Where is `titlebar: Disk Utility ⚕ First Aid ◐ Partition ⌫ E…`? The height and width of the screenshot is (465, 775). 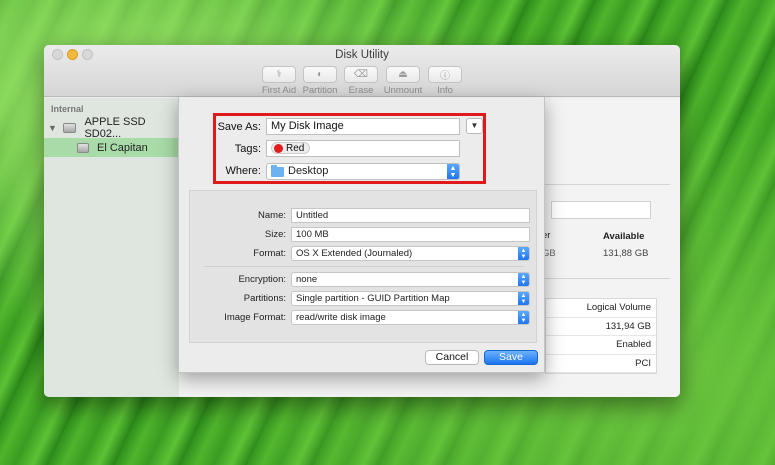
titlebar: Disk Utility ⚕ First Aid ◐ Partition ⌫ E… is located at coordinates (362, 71).